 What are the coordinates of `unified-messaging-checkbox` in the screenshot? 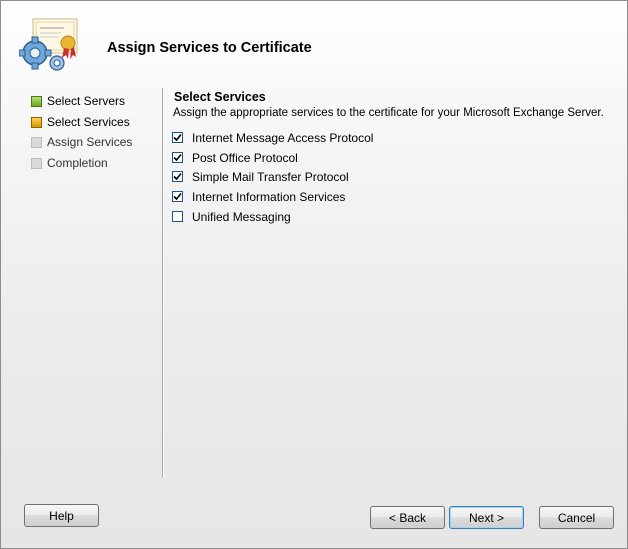 It's located at (177, 216).